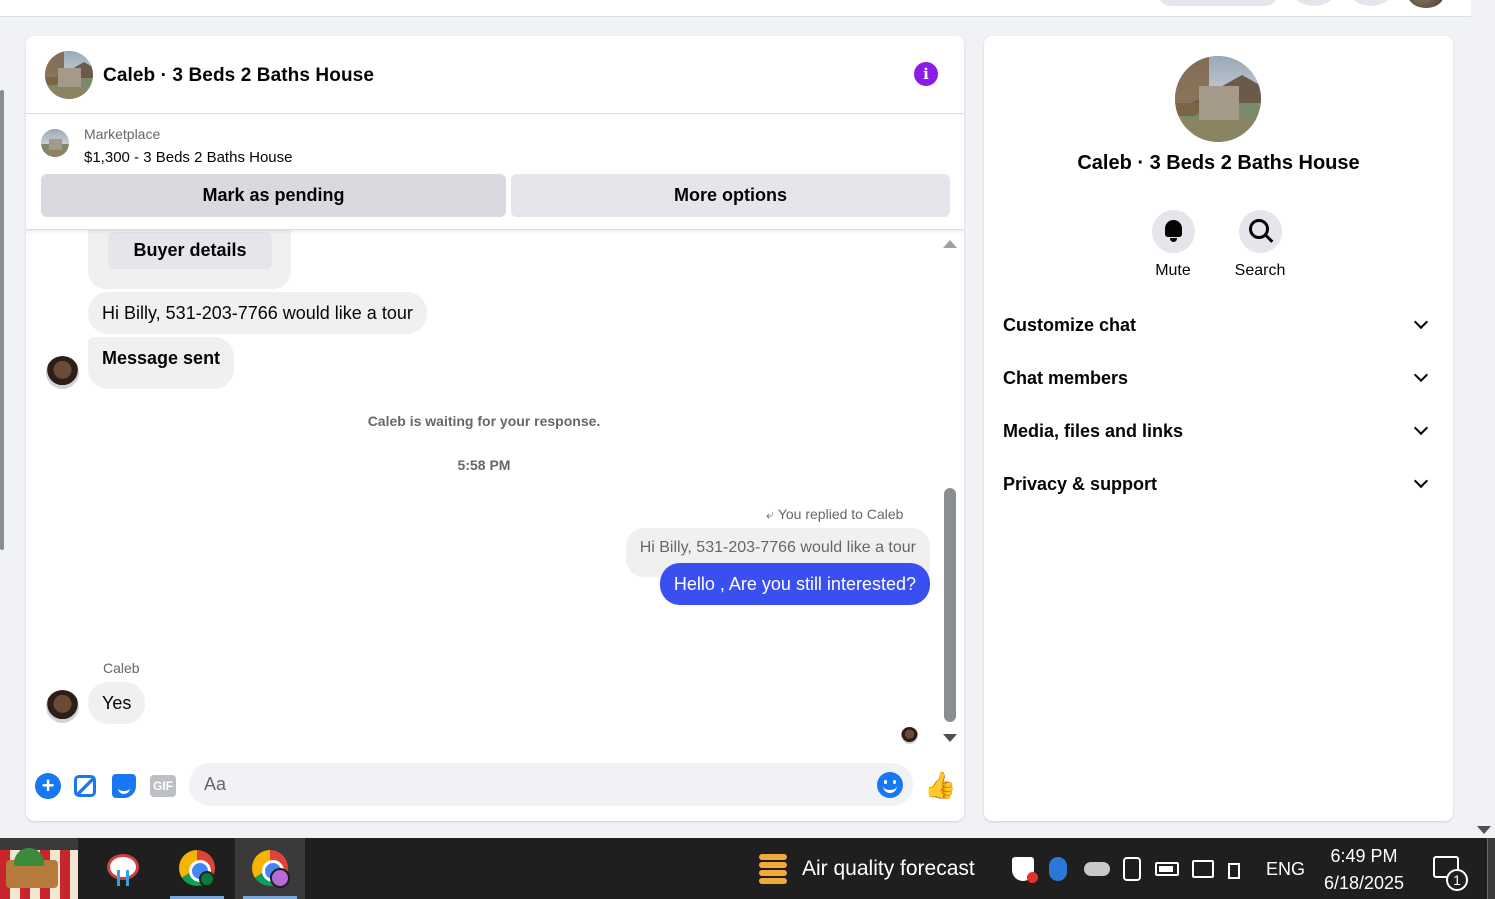 This screenshot has height=899, width=1495. Describe the element at coordinates (39, 868) in the screenshot. I see `start-button-picnic-icon` at that location.